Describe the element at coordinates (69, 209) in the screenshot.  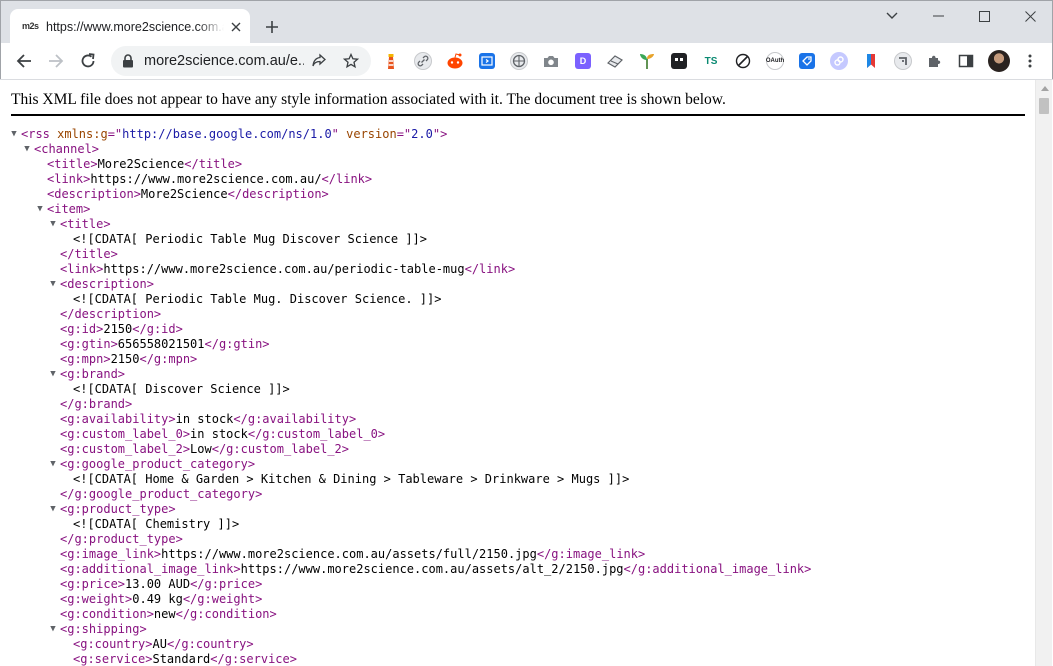
I see `xml-tag: <item>` at that location.